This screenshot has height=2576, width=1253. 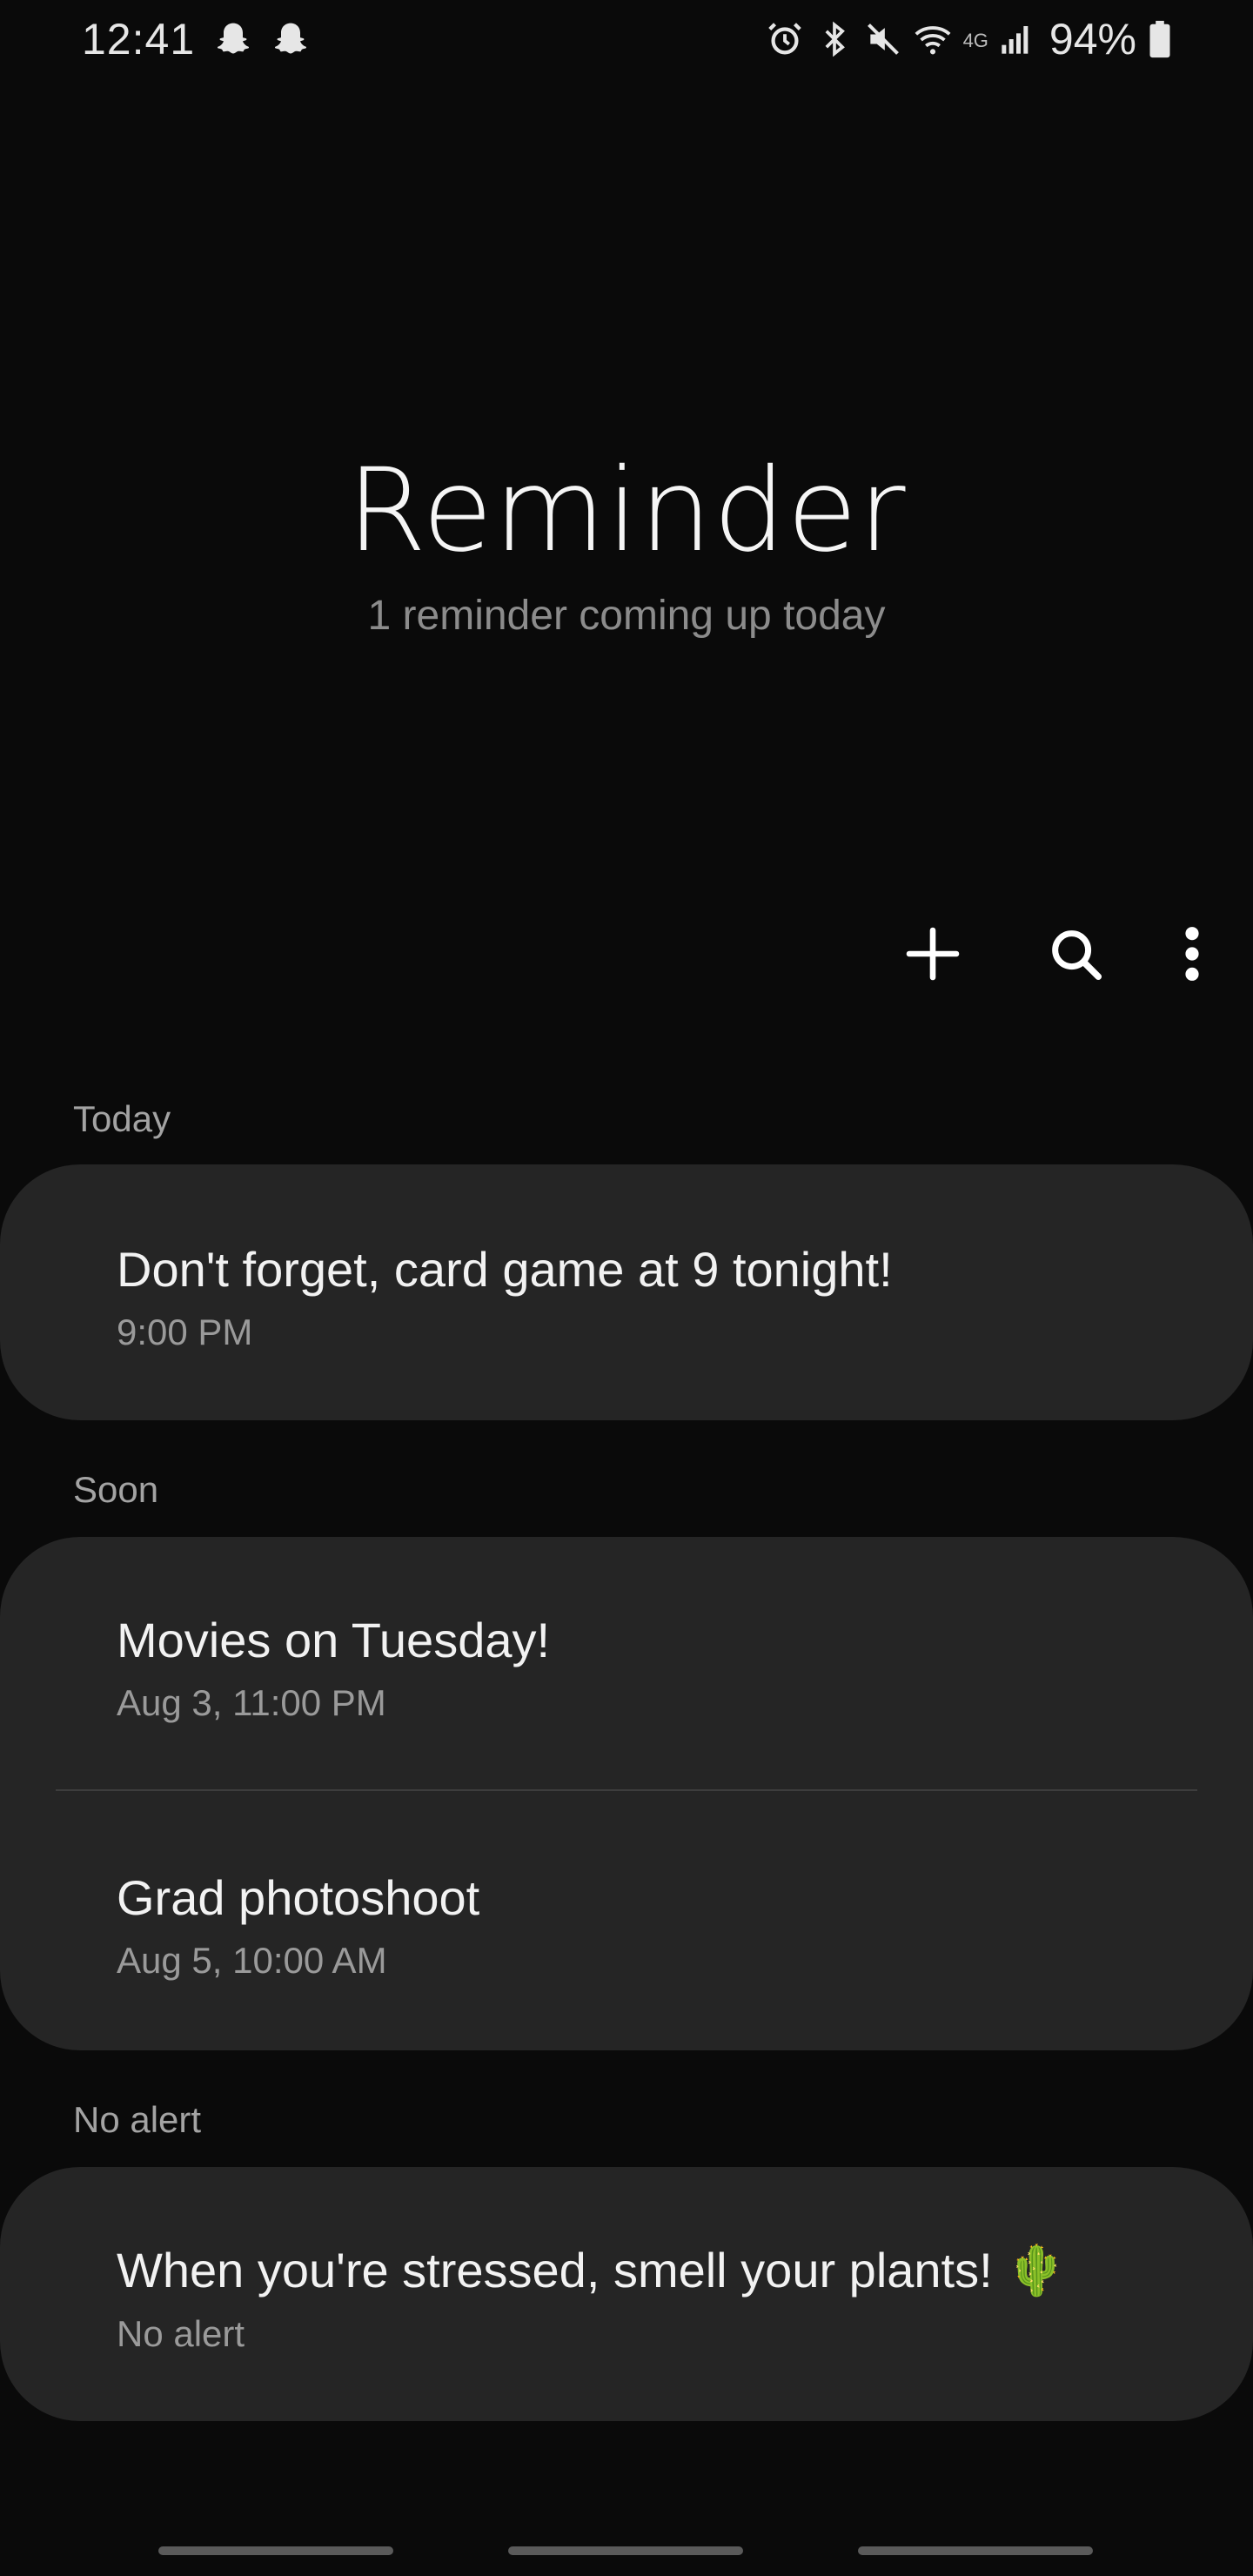 What do you see at coordinates (626, 2541) in the screenshot?
I see `navigation-bar` at bounding box center [626, 2541].